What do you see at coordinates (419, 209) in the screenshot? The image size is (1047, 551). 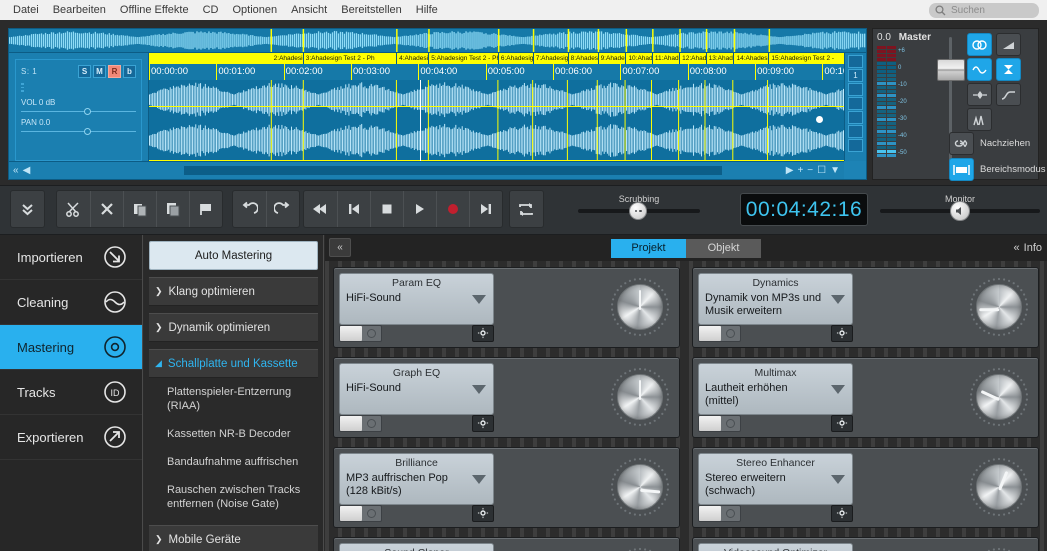 I see `play-icon` at bounding box center [419, 209].